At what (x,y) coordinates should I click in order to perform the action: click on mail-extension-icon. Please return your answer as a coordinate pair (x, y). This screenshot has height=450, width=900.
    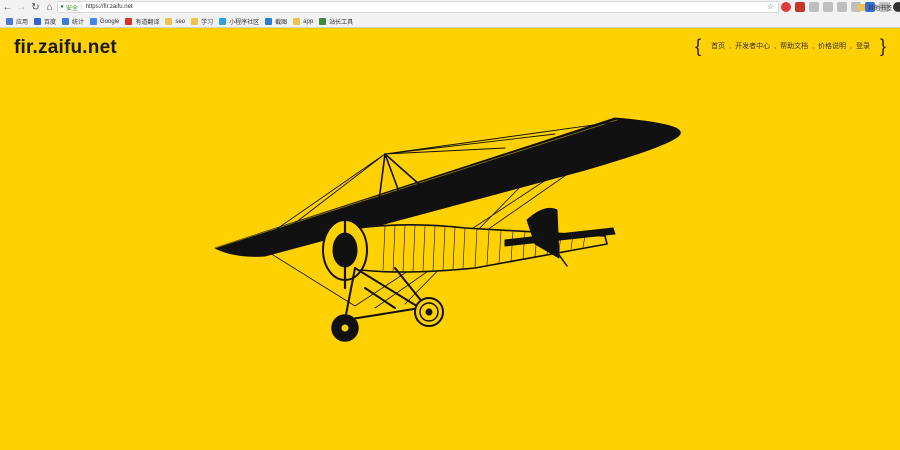
    Looking at the image, I should click on (800, 7).